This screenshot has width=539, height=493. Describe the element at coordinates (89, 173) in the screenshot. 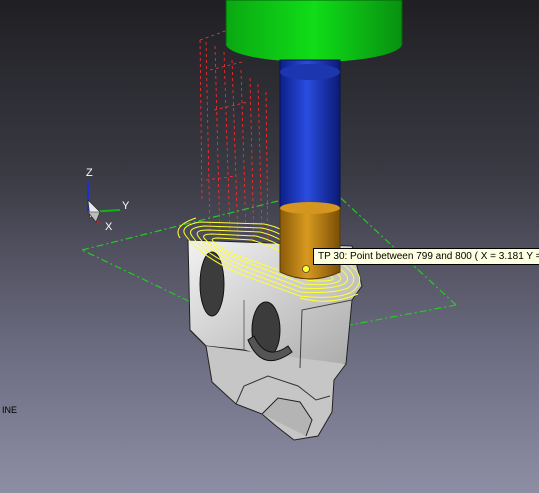

I see `axis-z-label: Z` at that location.